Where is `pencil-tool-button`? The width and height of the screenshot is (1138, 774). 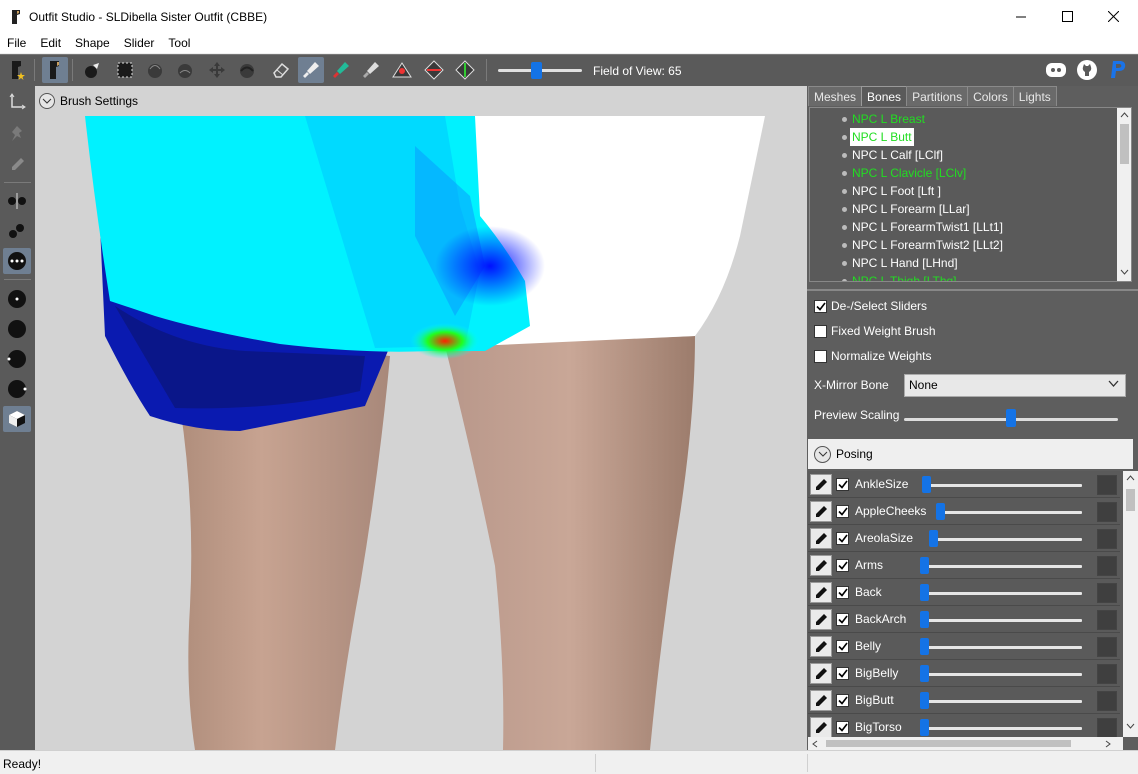
pencil-tool-button is located at coordinates (17, 165).